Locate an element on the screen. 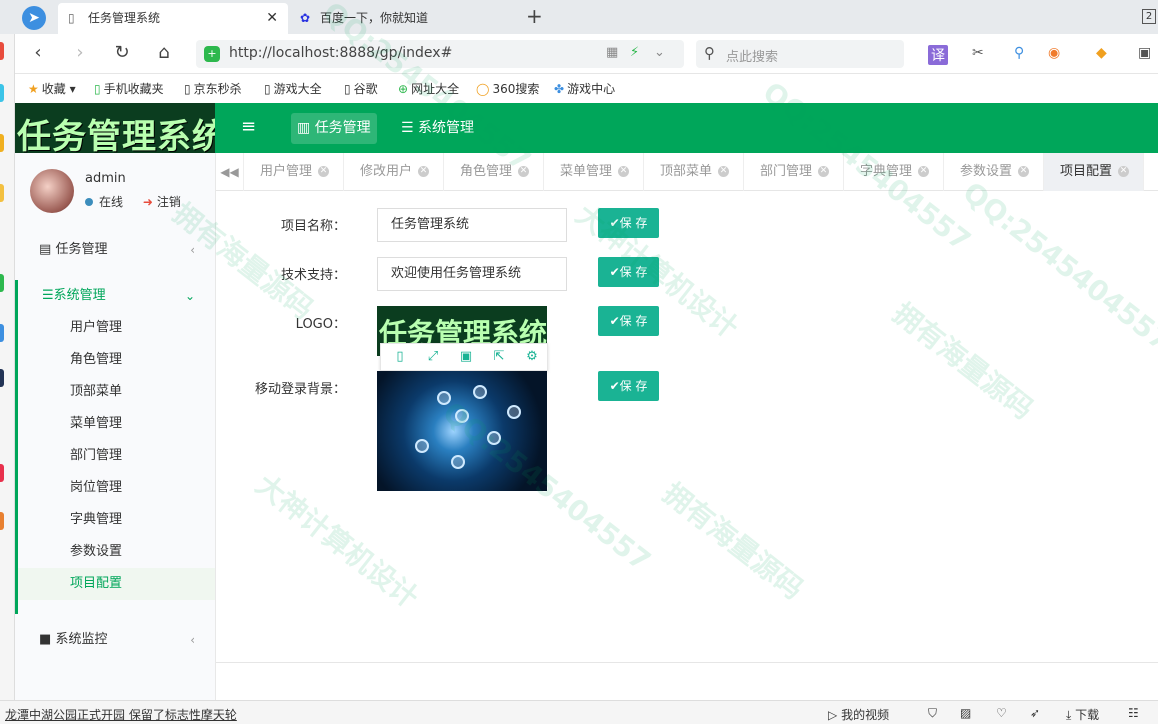  download-button: ⤓ 下载 is located at coordinates (1082, 714).